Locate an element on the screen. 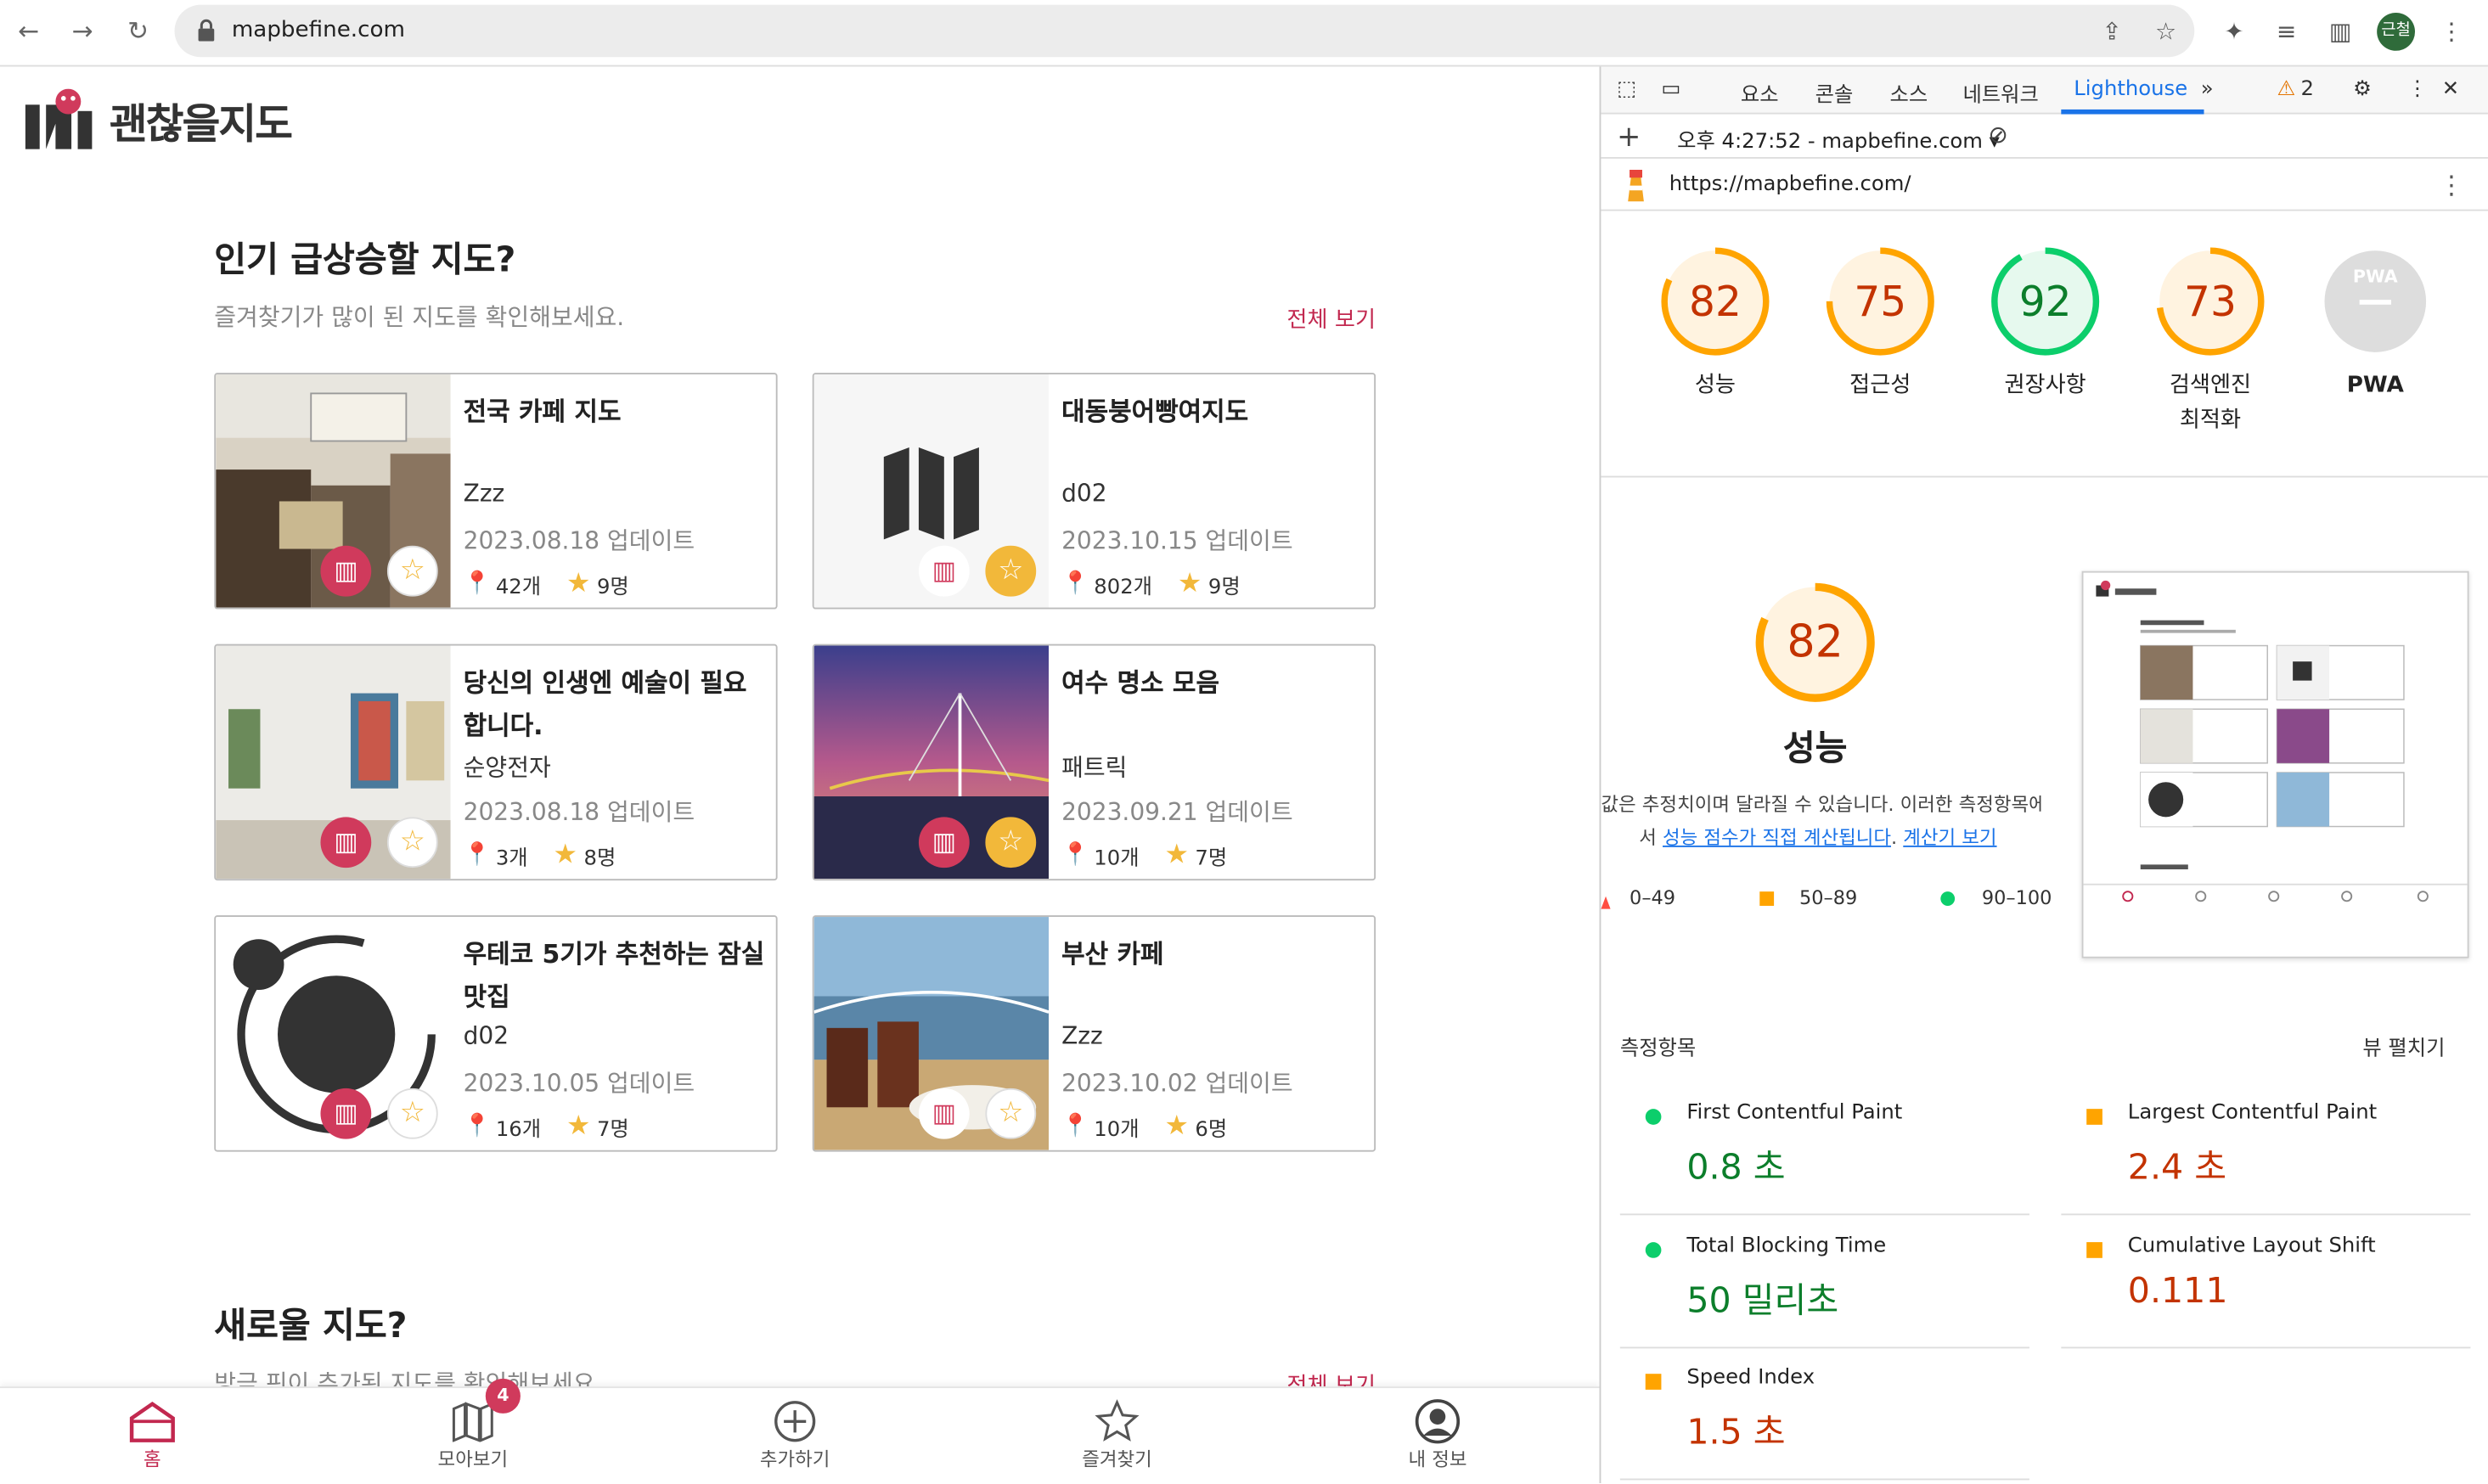  card-author: d02 is located at coordinates (1084, 494).